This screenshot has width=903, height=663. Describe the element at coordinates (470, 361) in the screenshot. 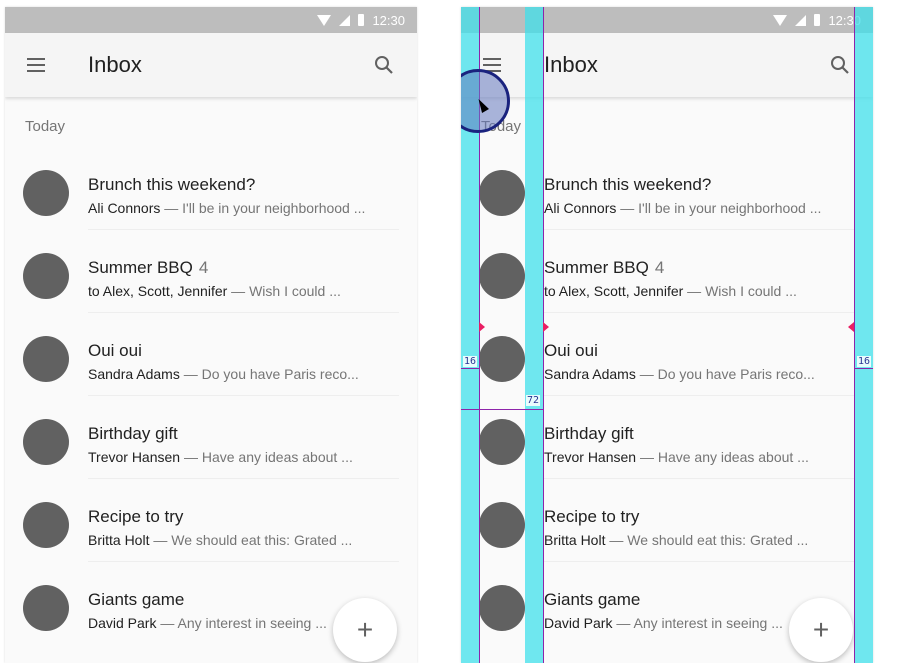

I see `margin-label-left: 16` at that location.